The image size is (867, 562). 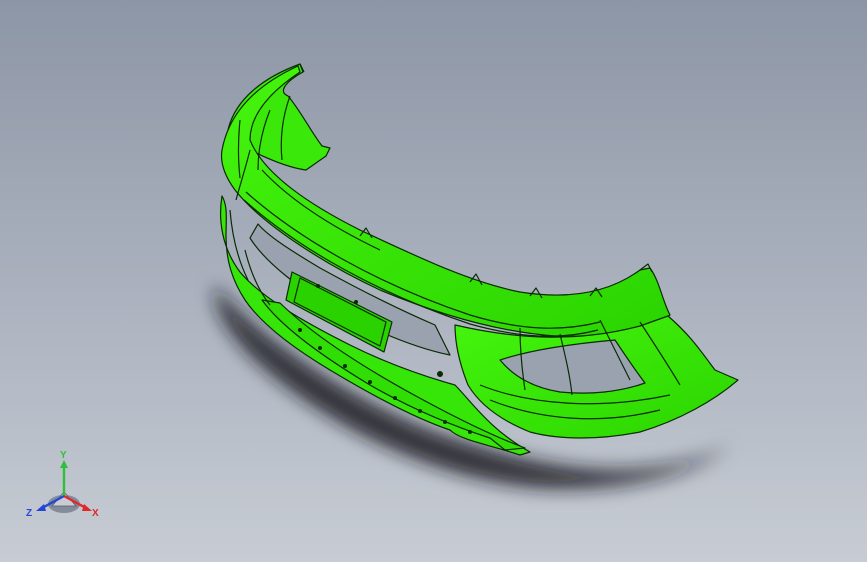 What do you see at coordinates (95, 513) in the screenshot?
I see `x-axis-label: X` at bounding box center [95, 513].